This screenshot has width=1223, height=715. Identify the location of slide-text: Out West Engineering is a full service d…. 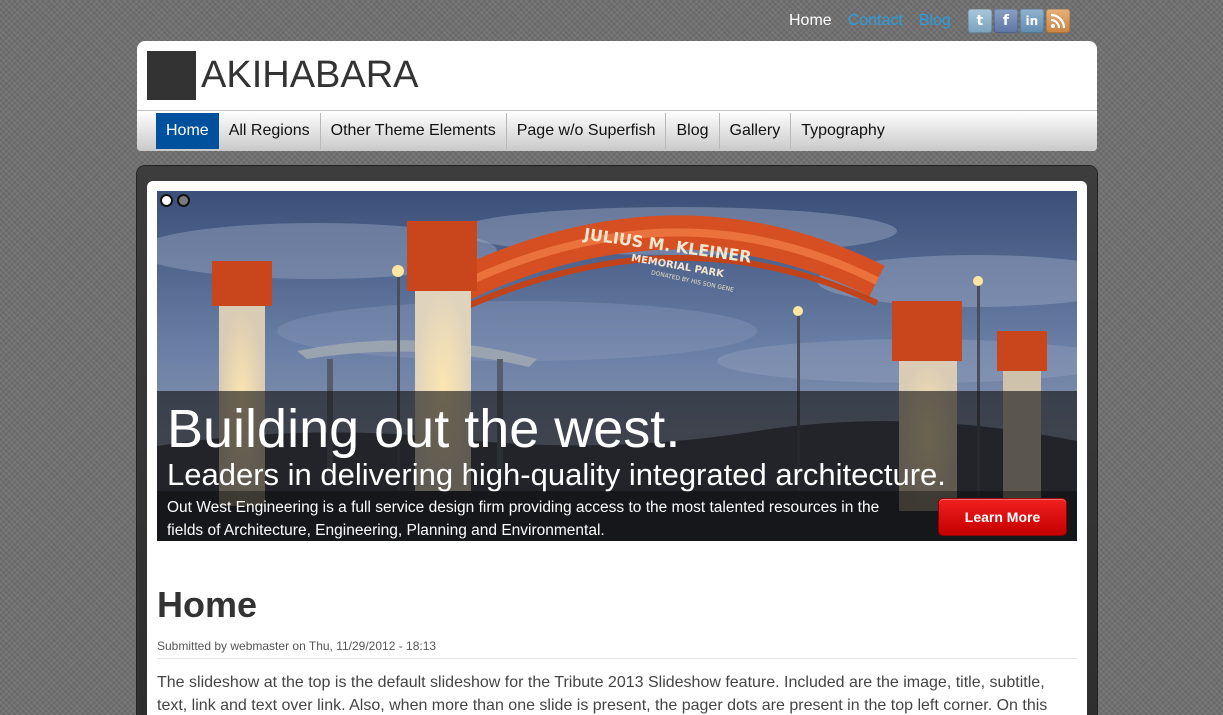
(523, 519).